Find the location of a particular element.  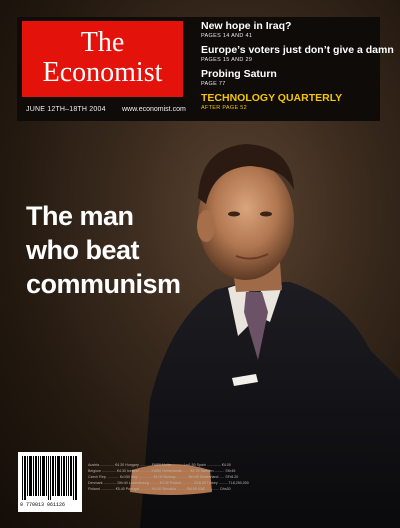

teaser-title: Probing Saturn is located at coordinates (239, 74).